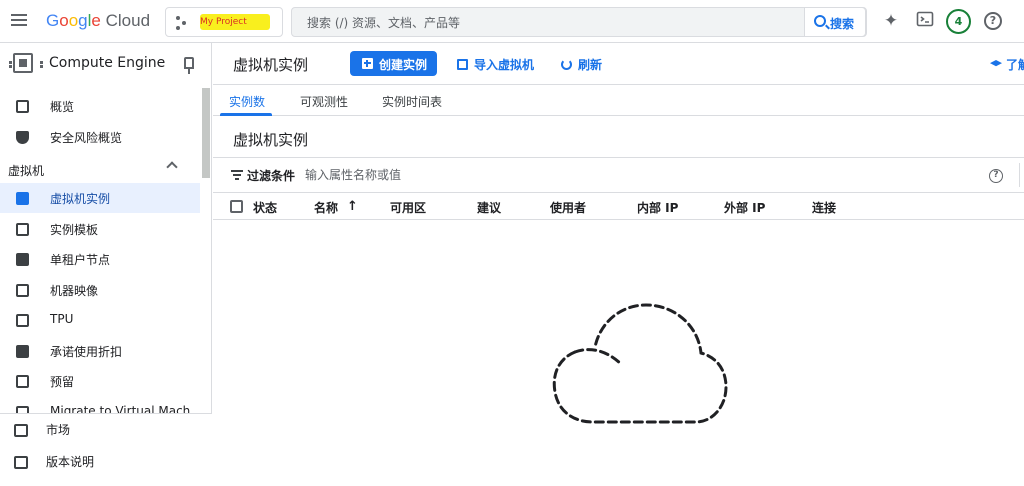 The height and width of the screenshot is (486, 1024). I want to click on pin-icon, so click(189, 65).